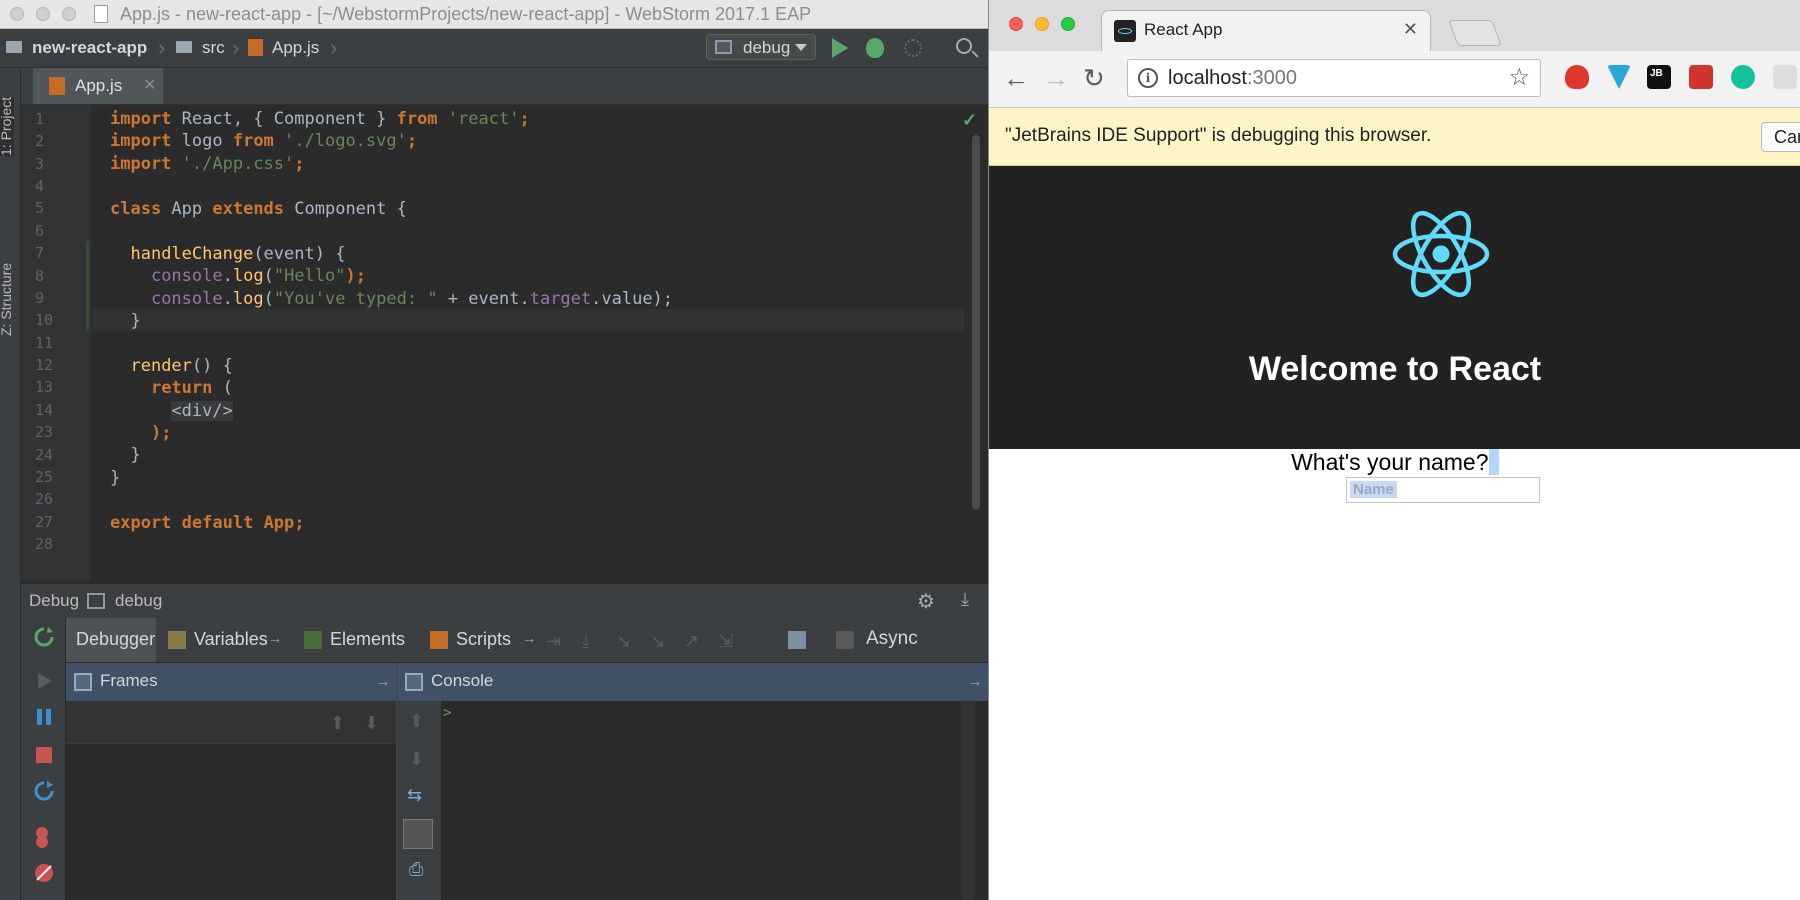  I want to click on folded-jsx-placeholder: <div/>, so click(202, 411).